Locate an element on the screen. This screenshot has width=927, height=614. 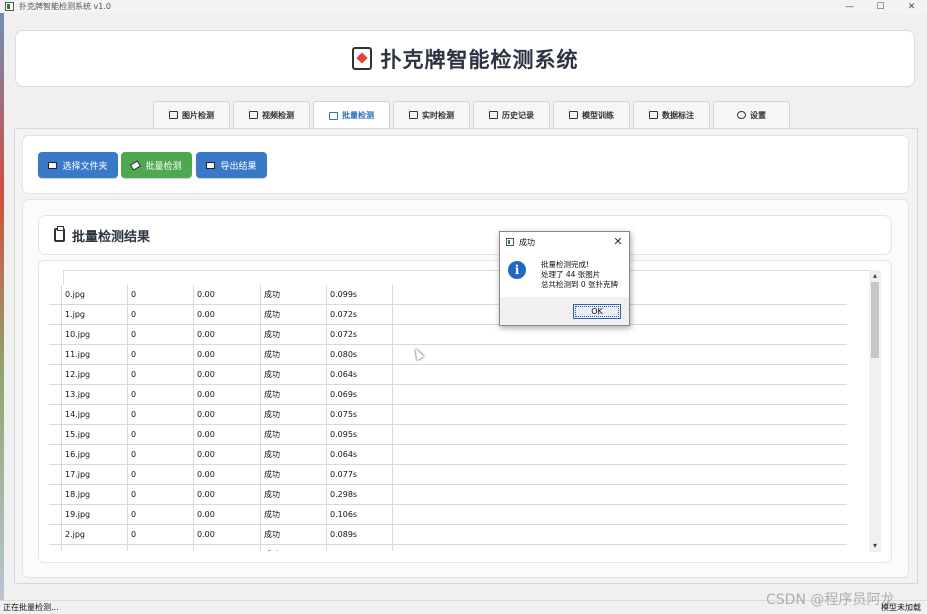
info-icon: i is located at coordinates (517, 270).